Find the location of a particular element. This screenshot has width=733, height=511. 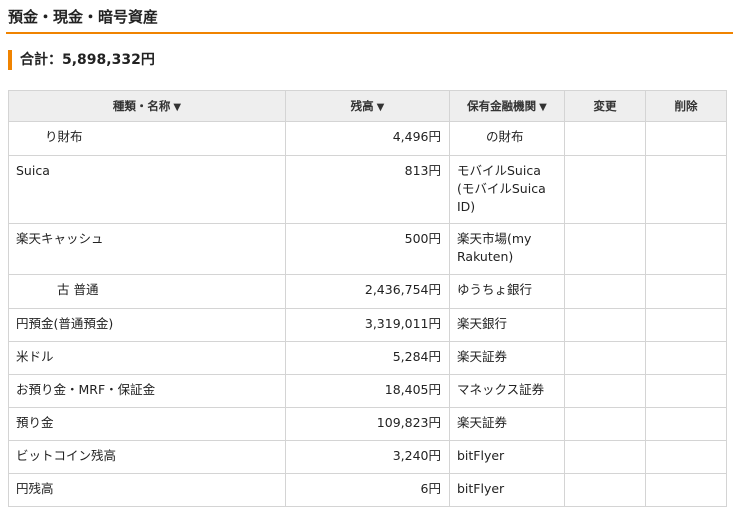

cell-institution: 楽天銀行 is located at coordinates (507, 325).